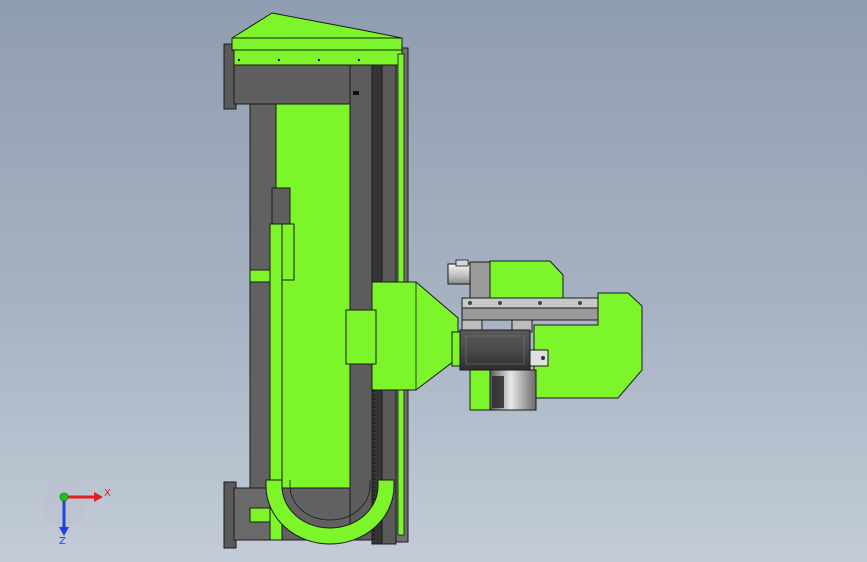  What do you see at coordinates (107, 493) in the screenshot?
I see `x-axis-label: X` at bounding box center [107, 493].